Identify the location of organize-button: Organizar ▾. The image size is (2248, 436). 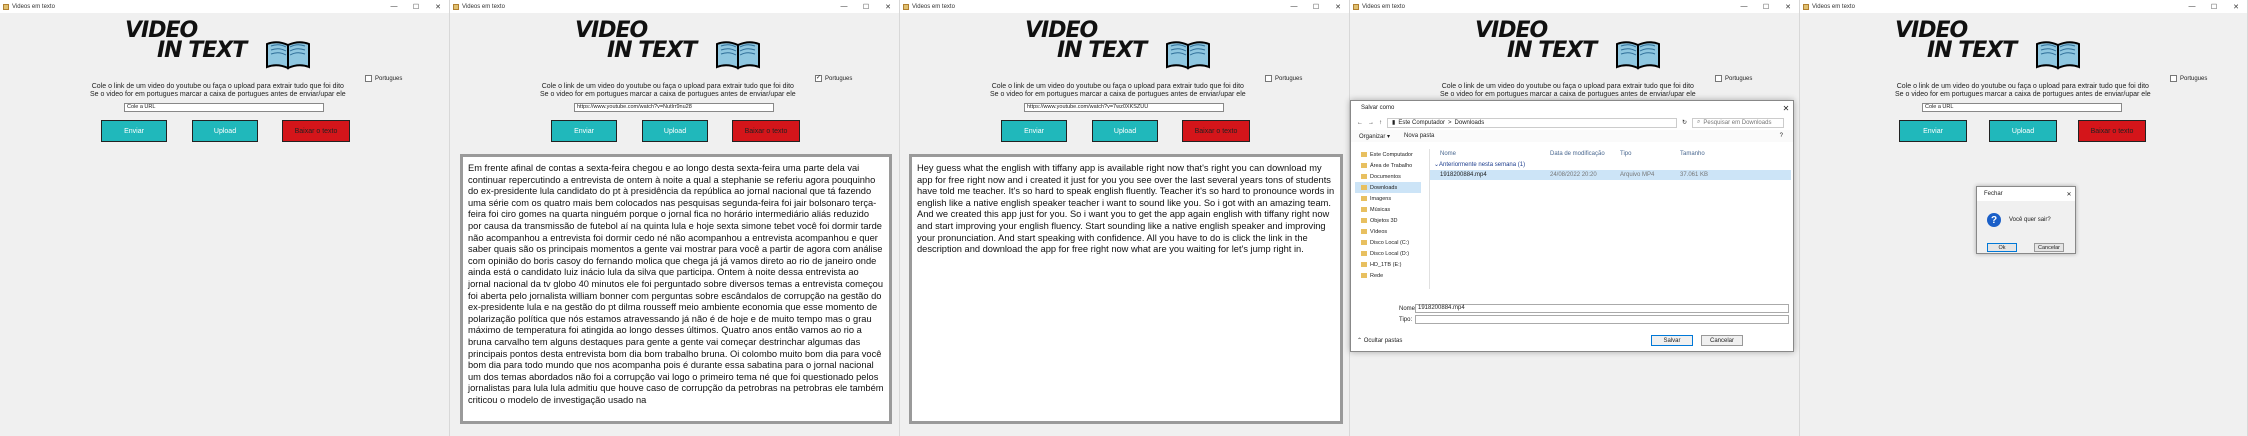
(1374, 136).